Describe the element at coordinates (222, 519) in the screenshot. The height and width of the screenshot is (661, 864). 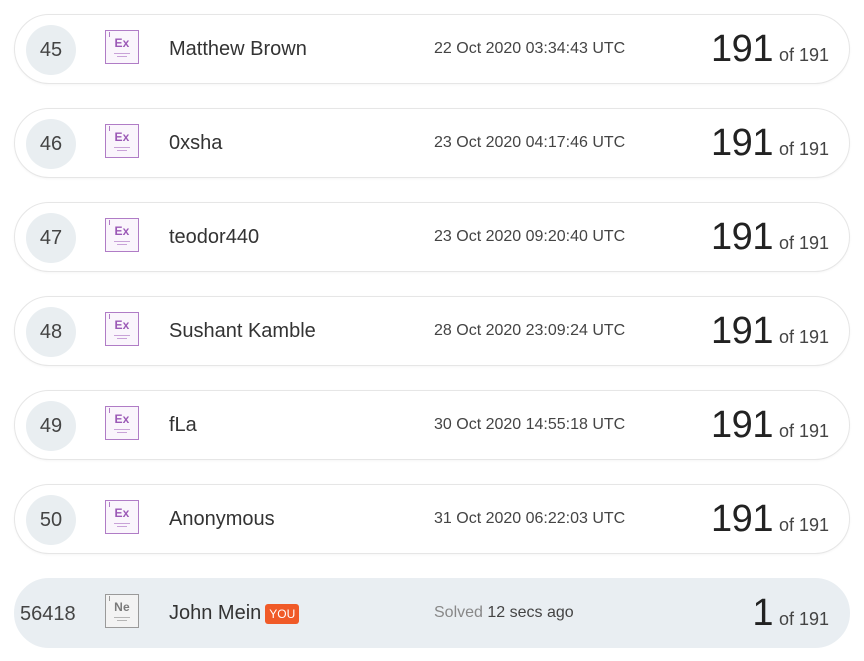
I see `user-name: Anonymous` at that location.